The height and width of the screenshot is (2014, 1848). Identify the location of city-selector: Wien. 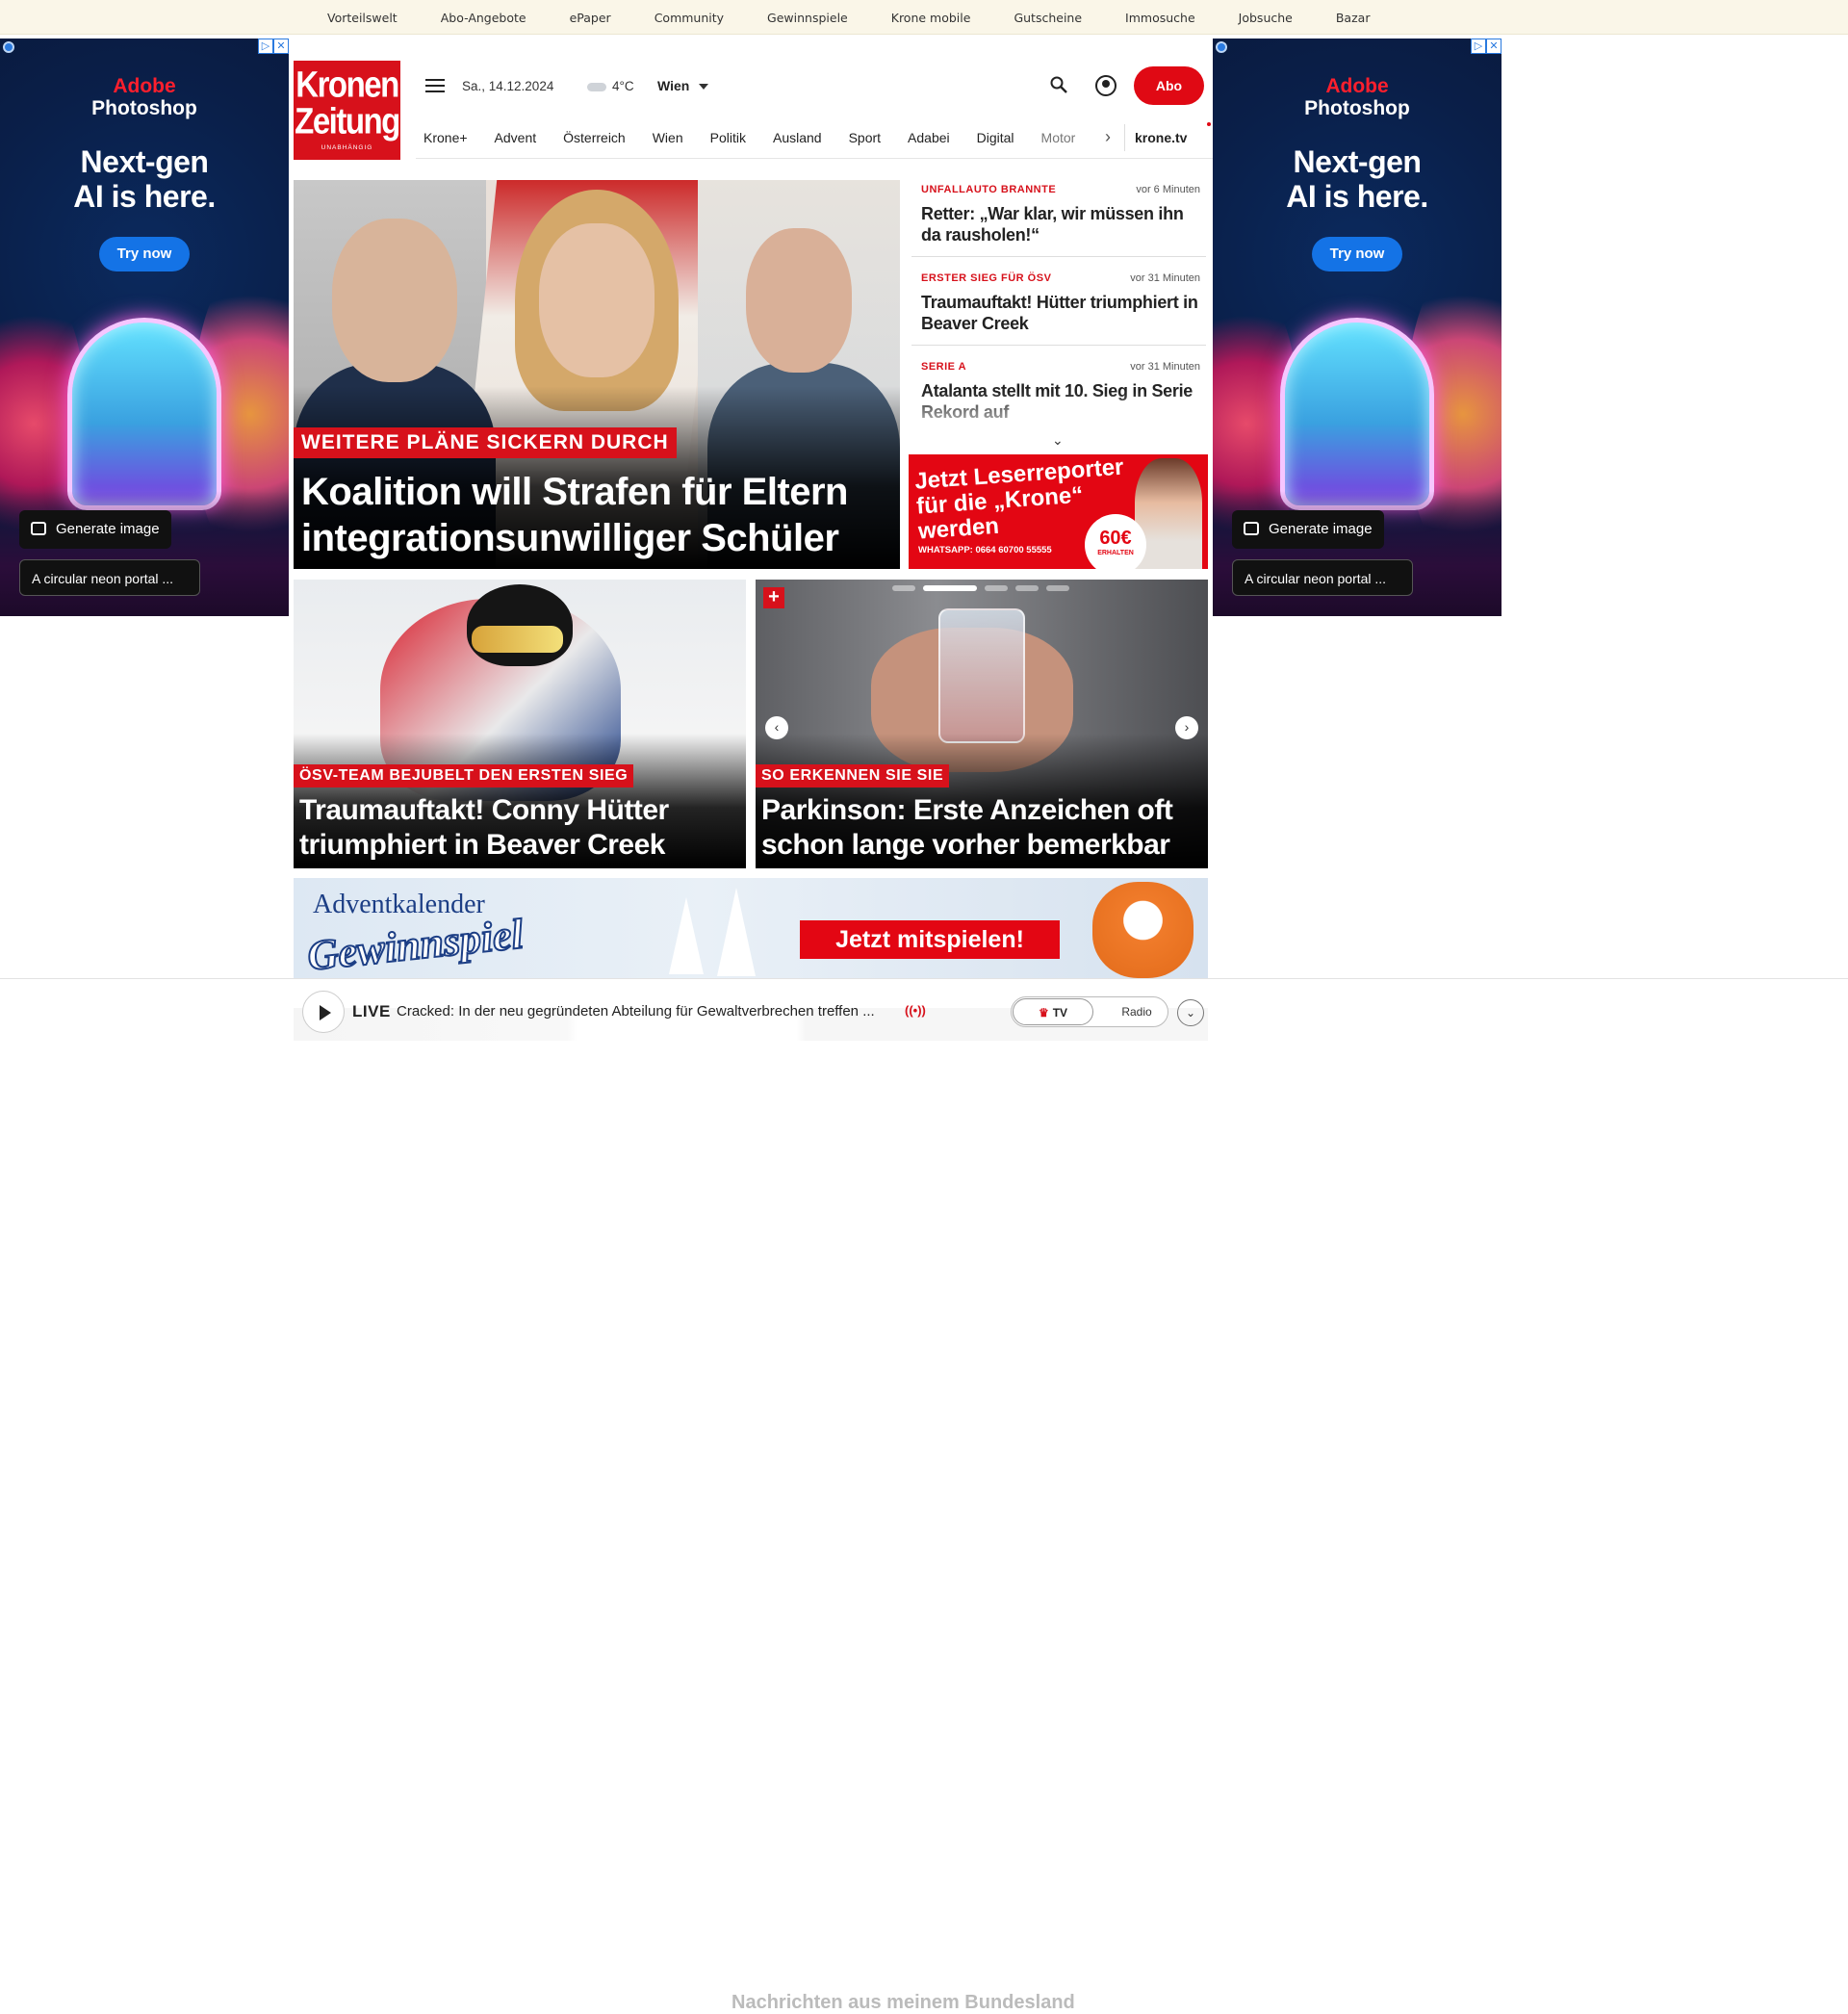
(683, 85).